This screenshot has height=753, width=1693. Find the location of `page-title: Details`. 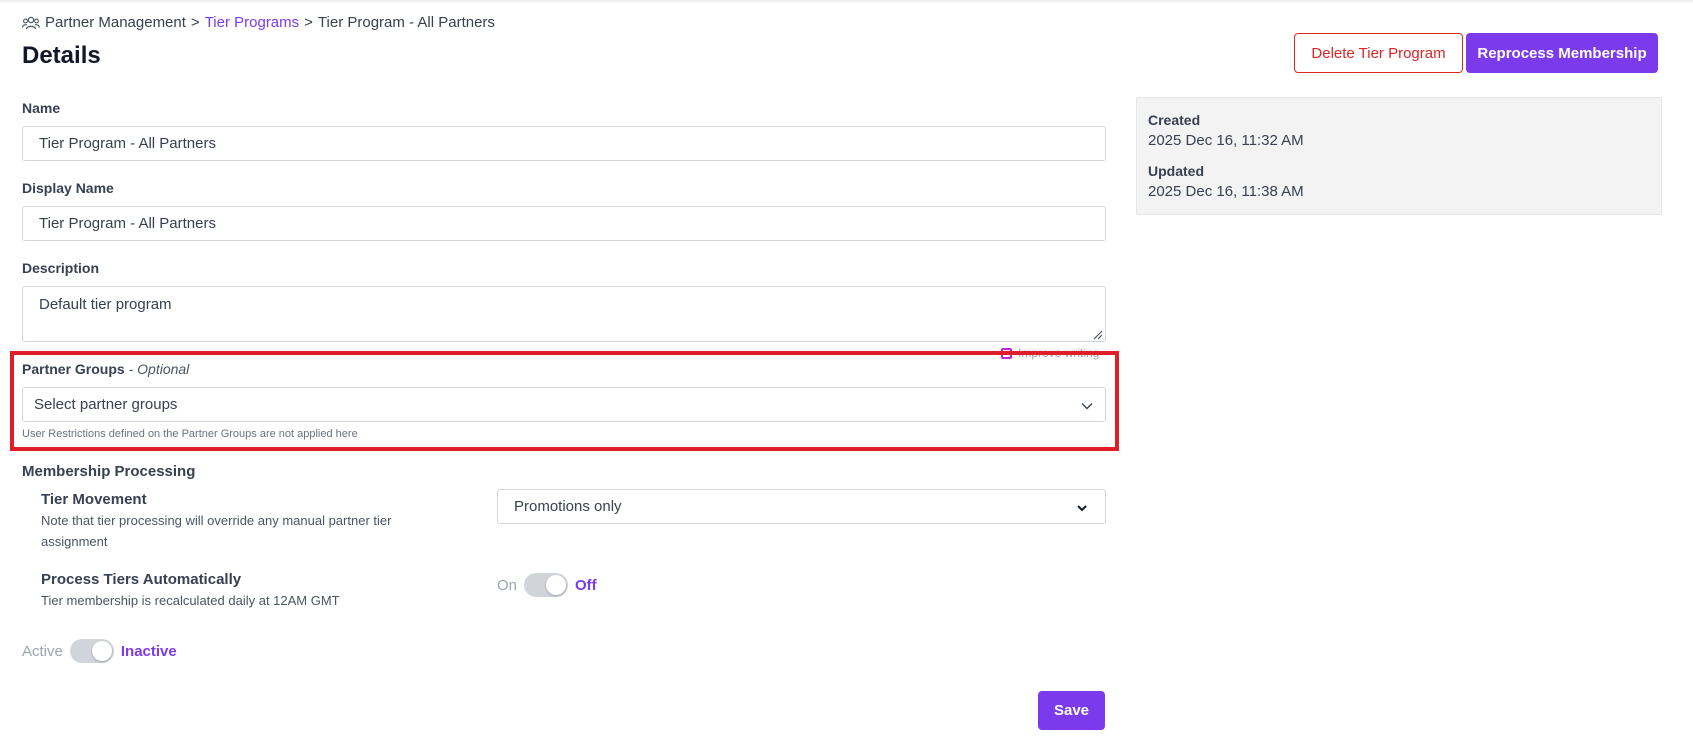

page-title: Details is located at coordinates (61, 55).